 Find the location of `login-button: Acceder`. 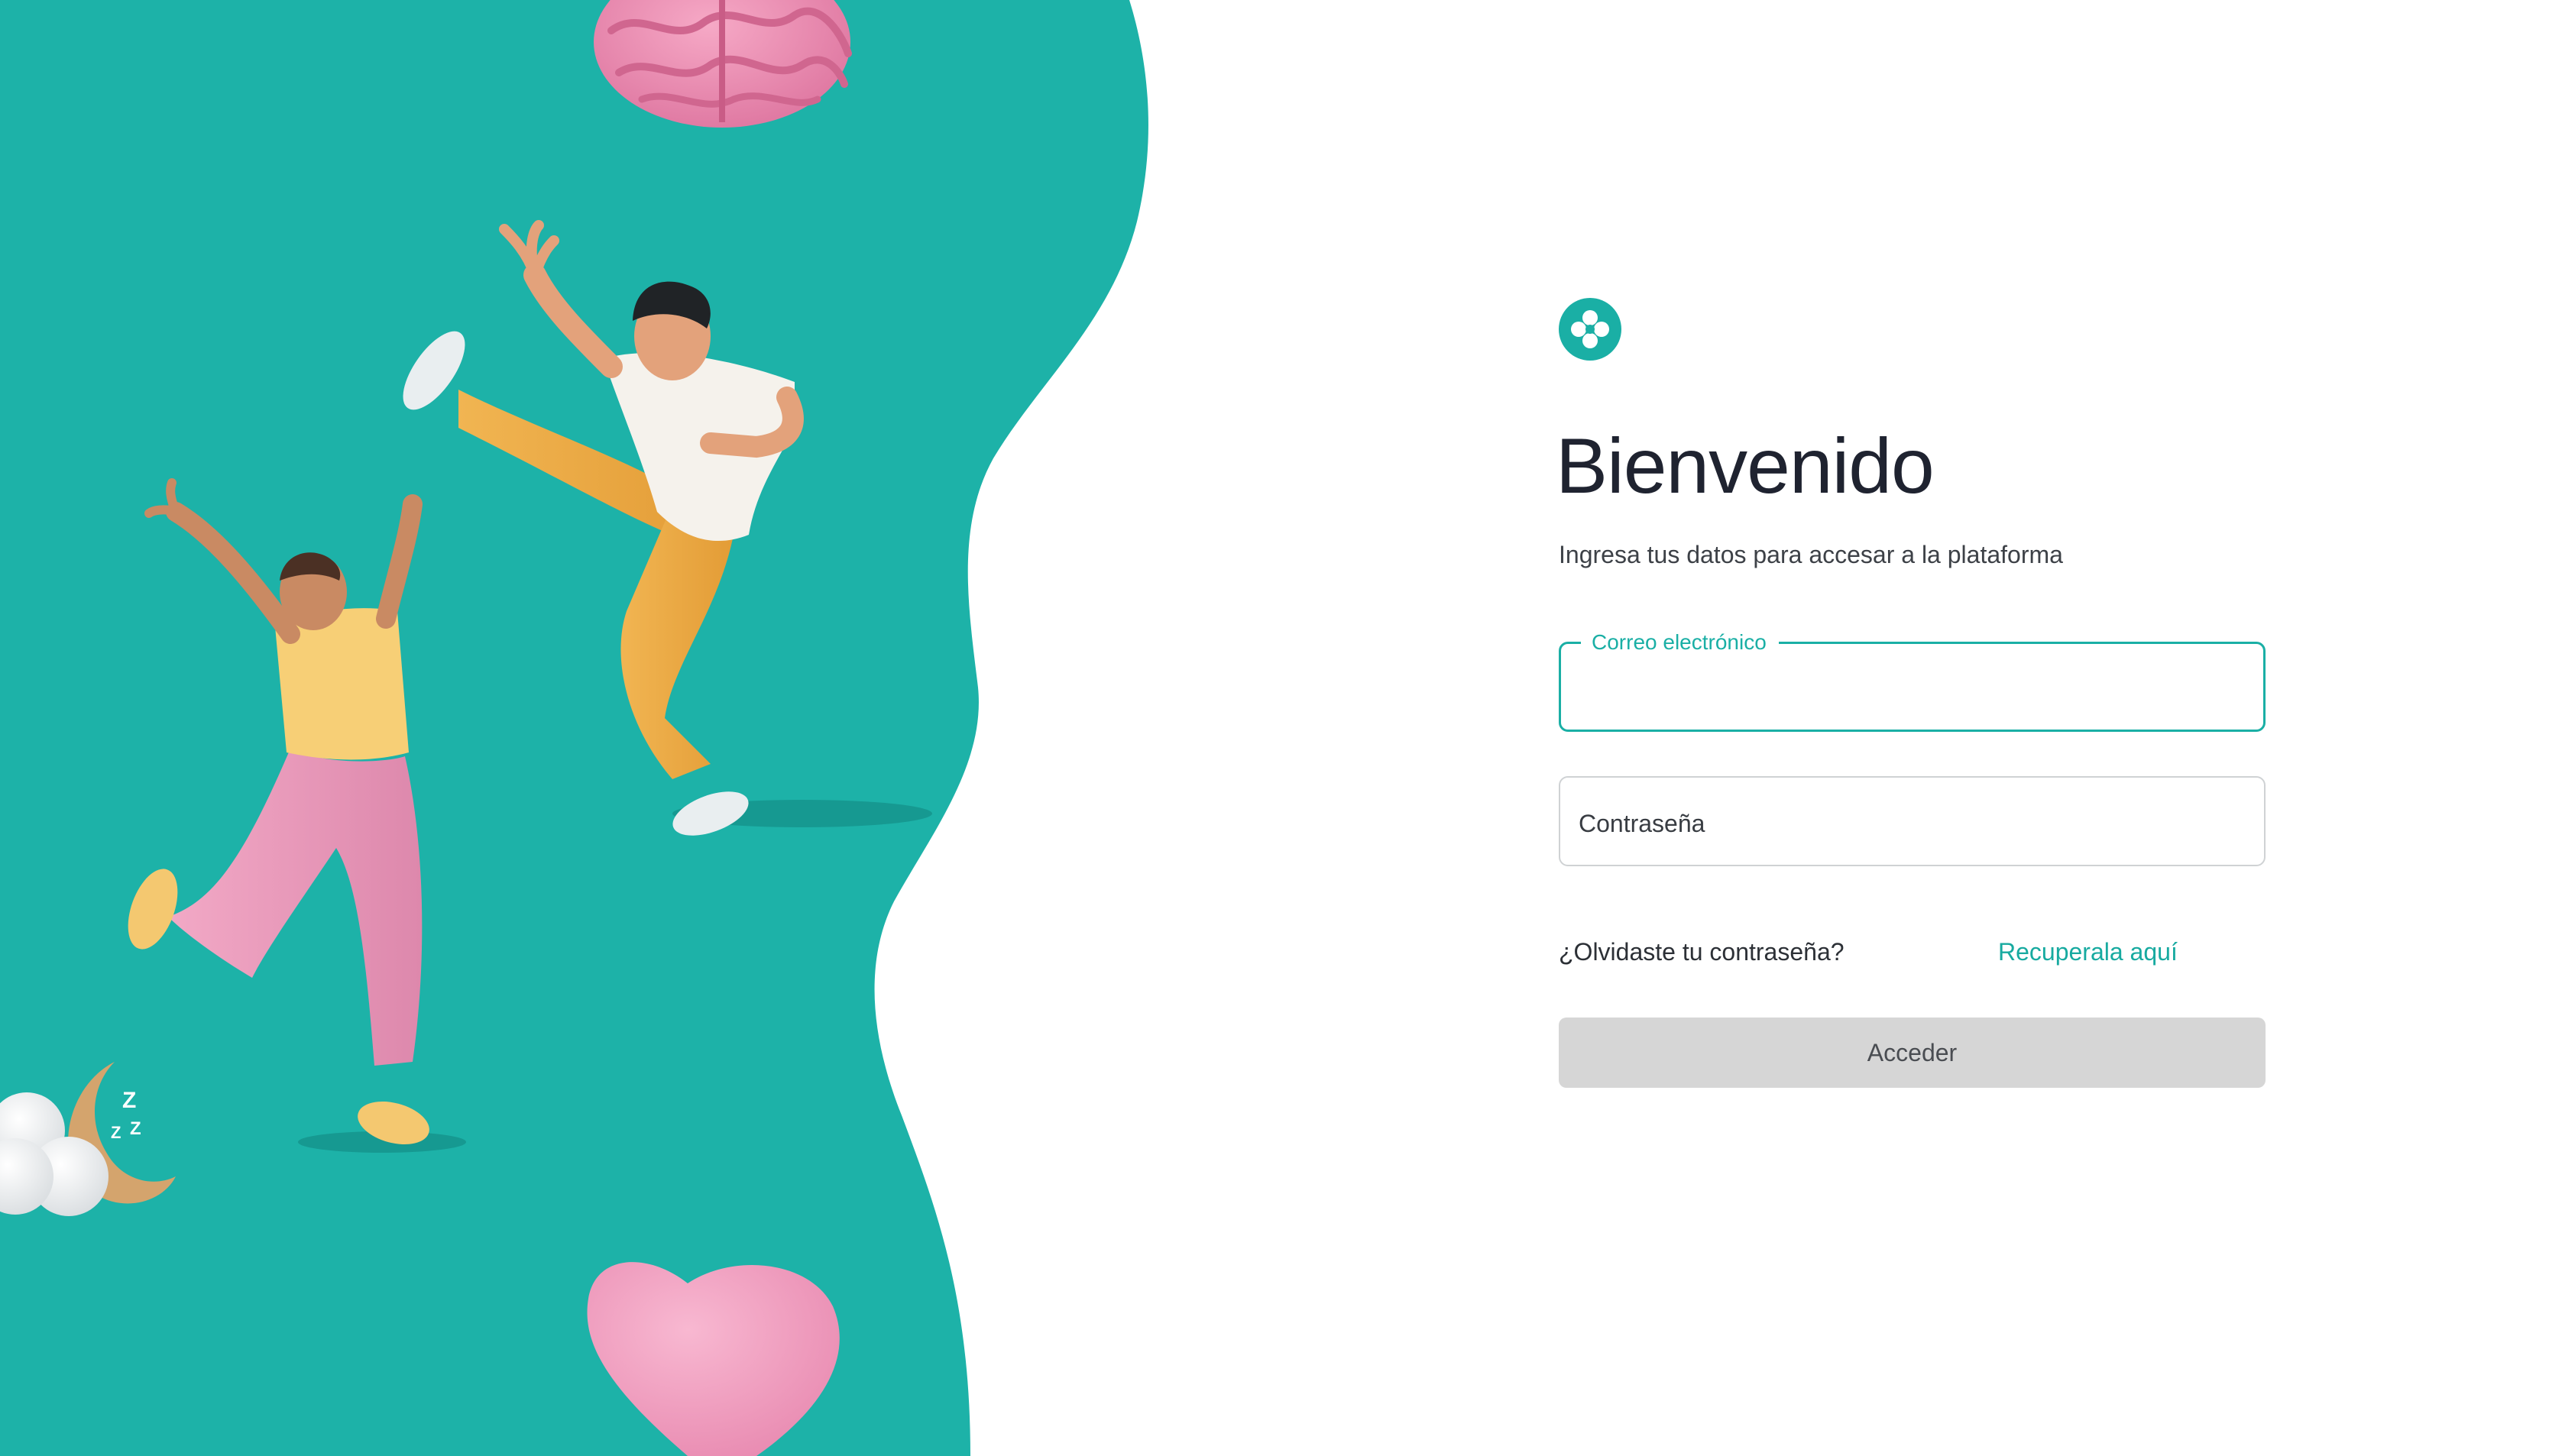

login-button: Acceder is located at coordinates (1912, 1053).